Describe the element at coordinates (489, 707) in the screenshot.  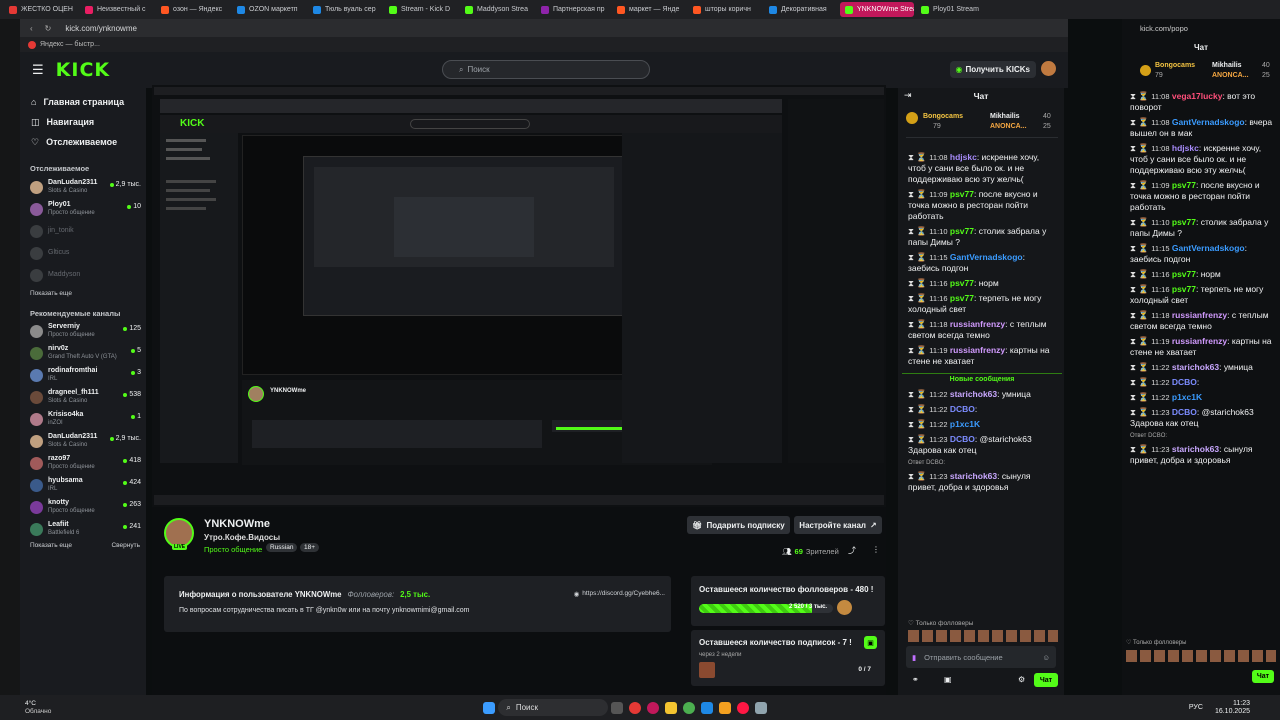
I see `start-icon` at that location.